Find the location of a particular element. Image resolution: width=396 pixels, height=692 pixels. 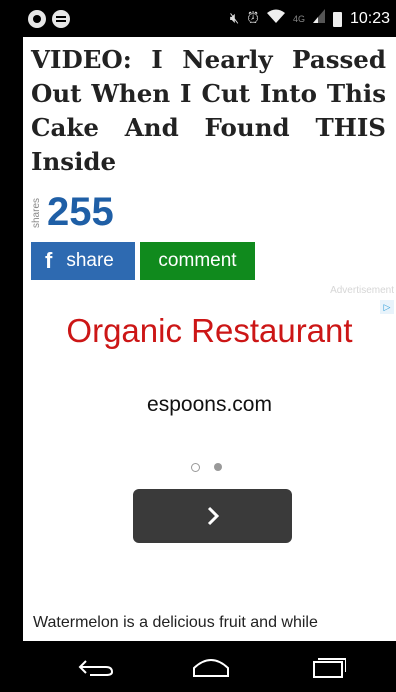

mute-icon: 🔇︎ is located at coordinates (234, 18).